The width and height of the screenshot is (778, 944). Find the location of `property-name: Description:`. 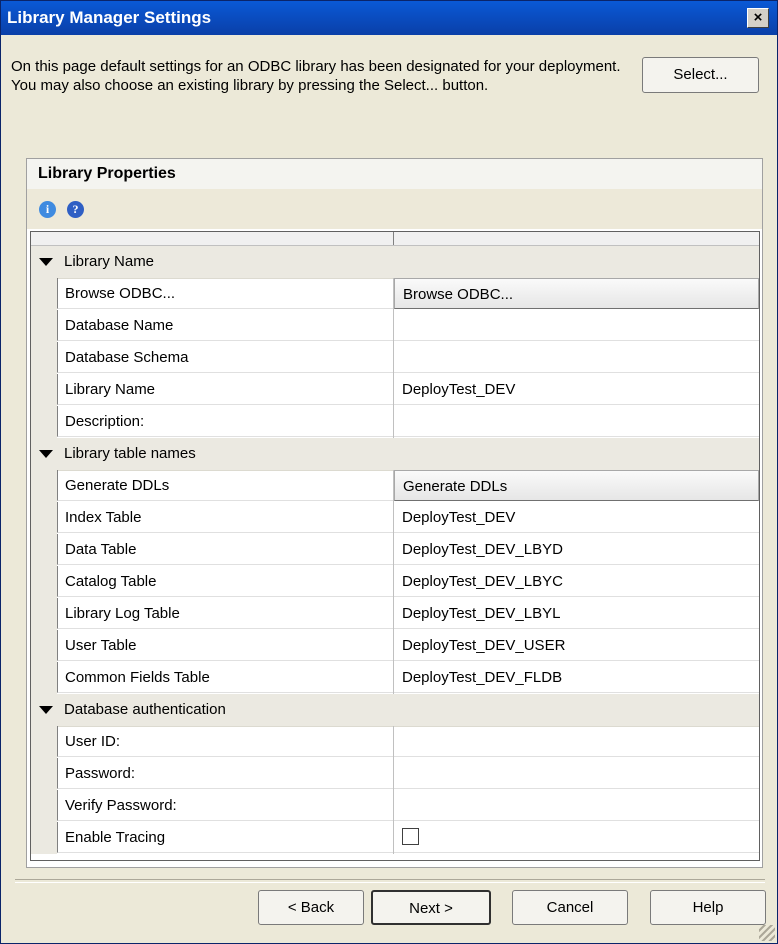

property-name: Description: is located at coordinates (225, 421).